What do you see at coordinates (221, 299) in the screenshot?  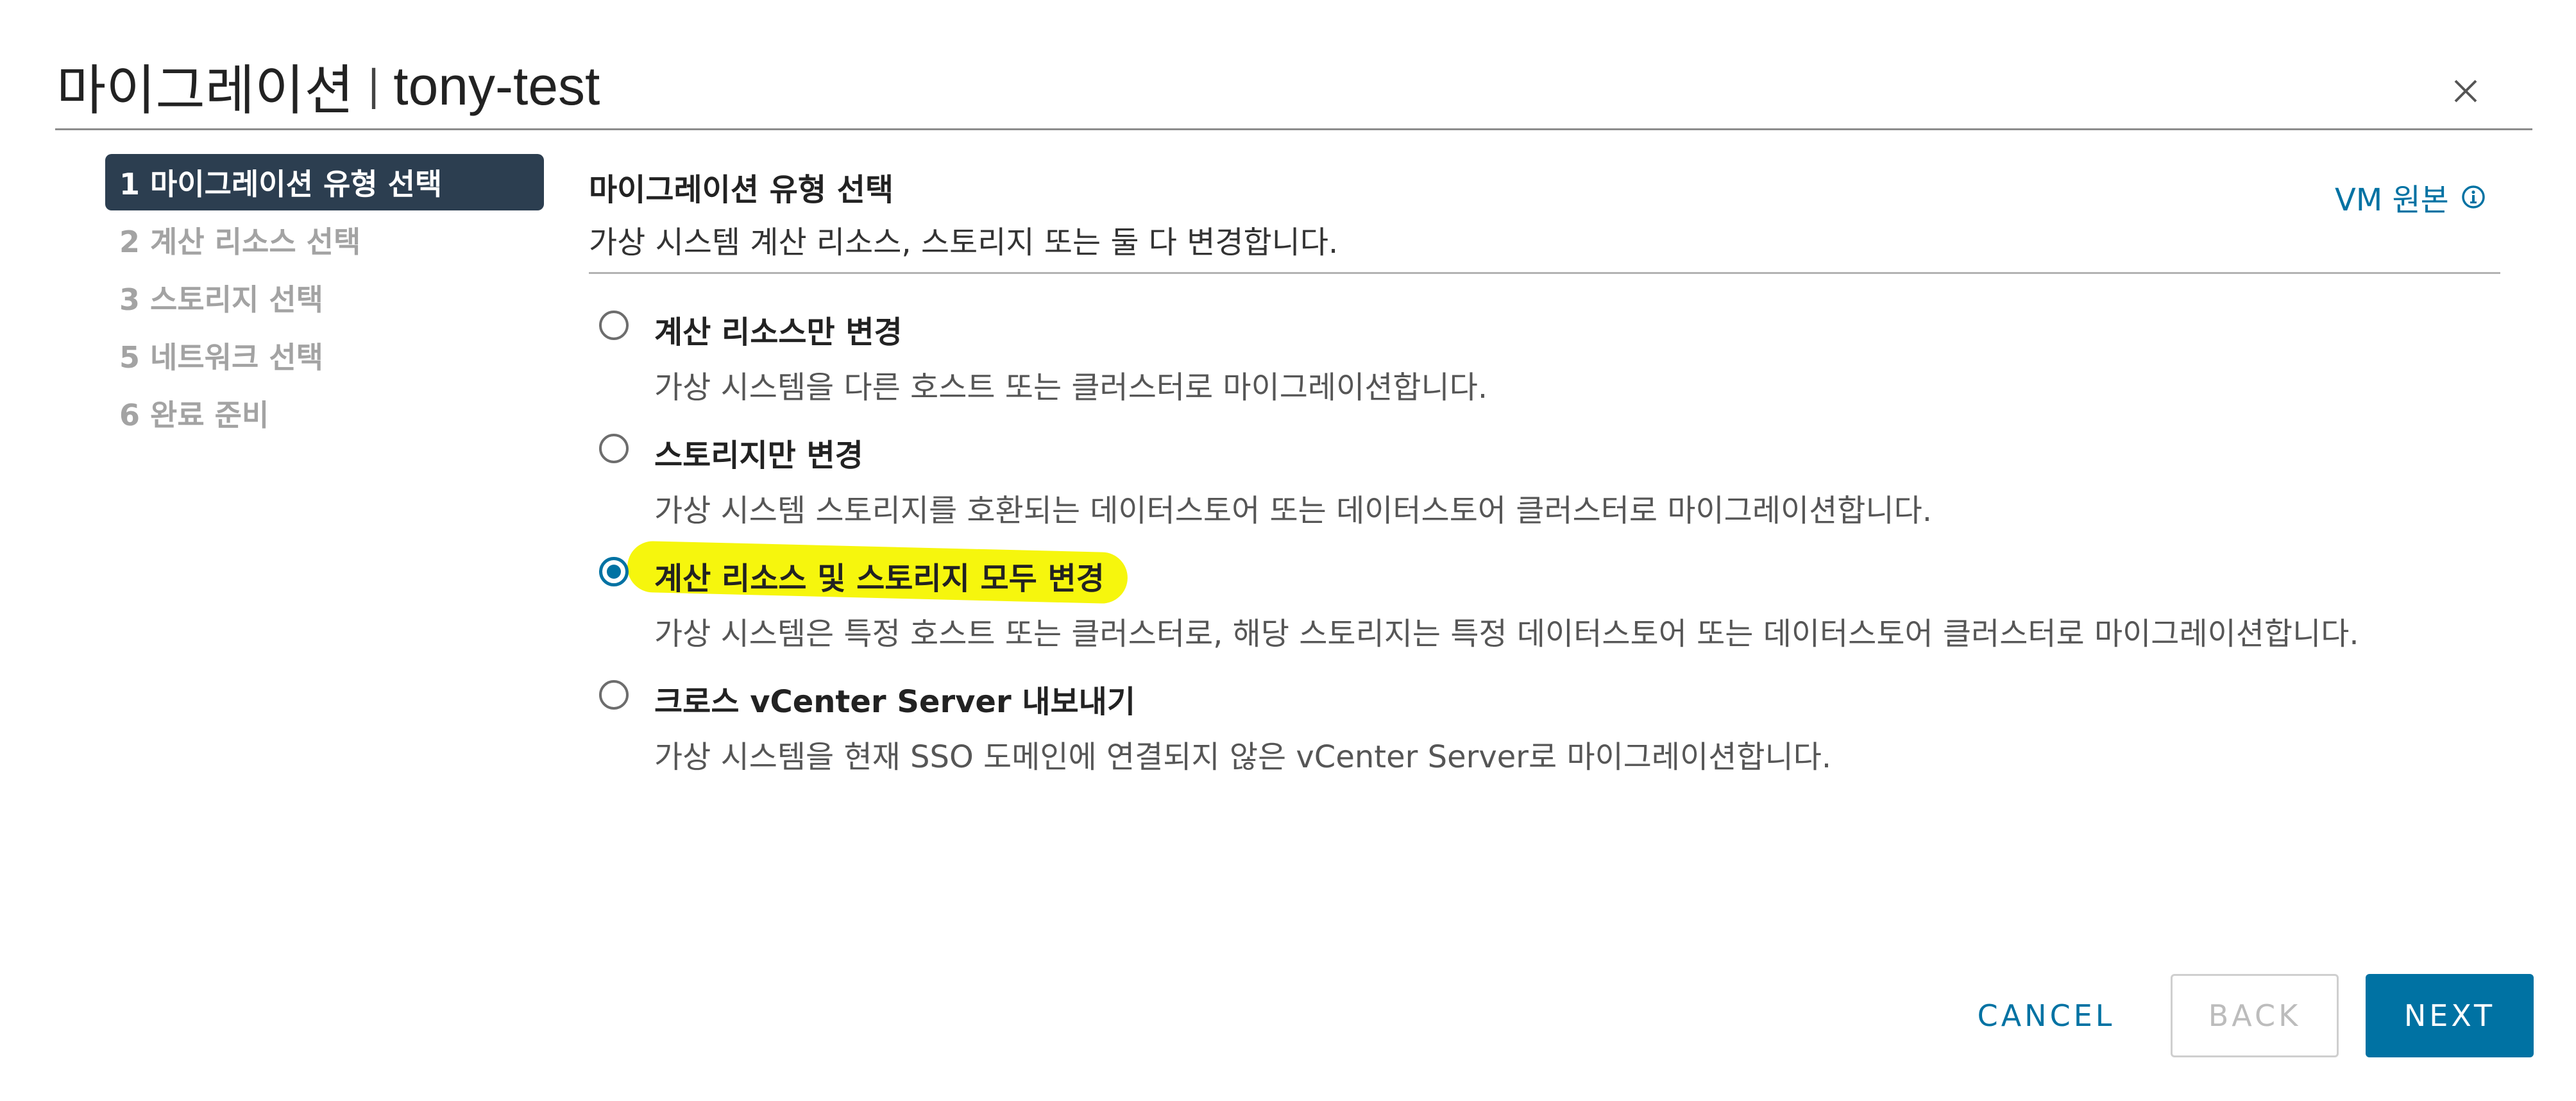 I see `step-label: 3 스토리지 선택` at bounding box center [221, 299].